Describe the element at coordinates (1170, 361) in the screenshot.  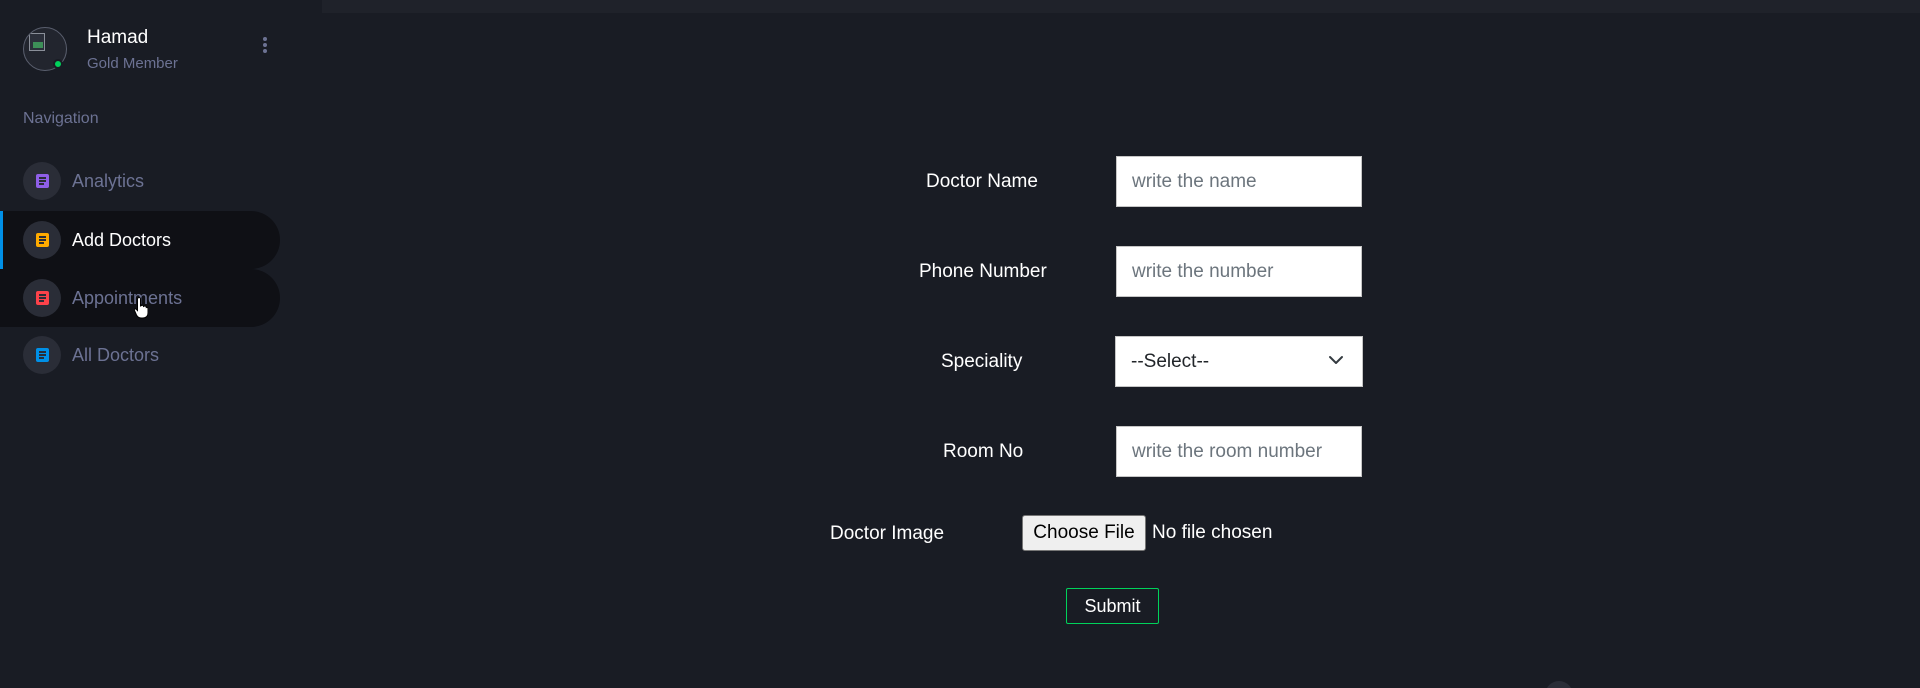
I see `speciality-selected-value: --Select--` at that location.